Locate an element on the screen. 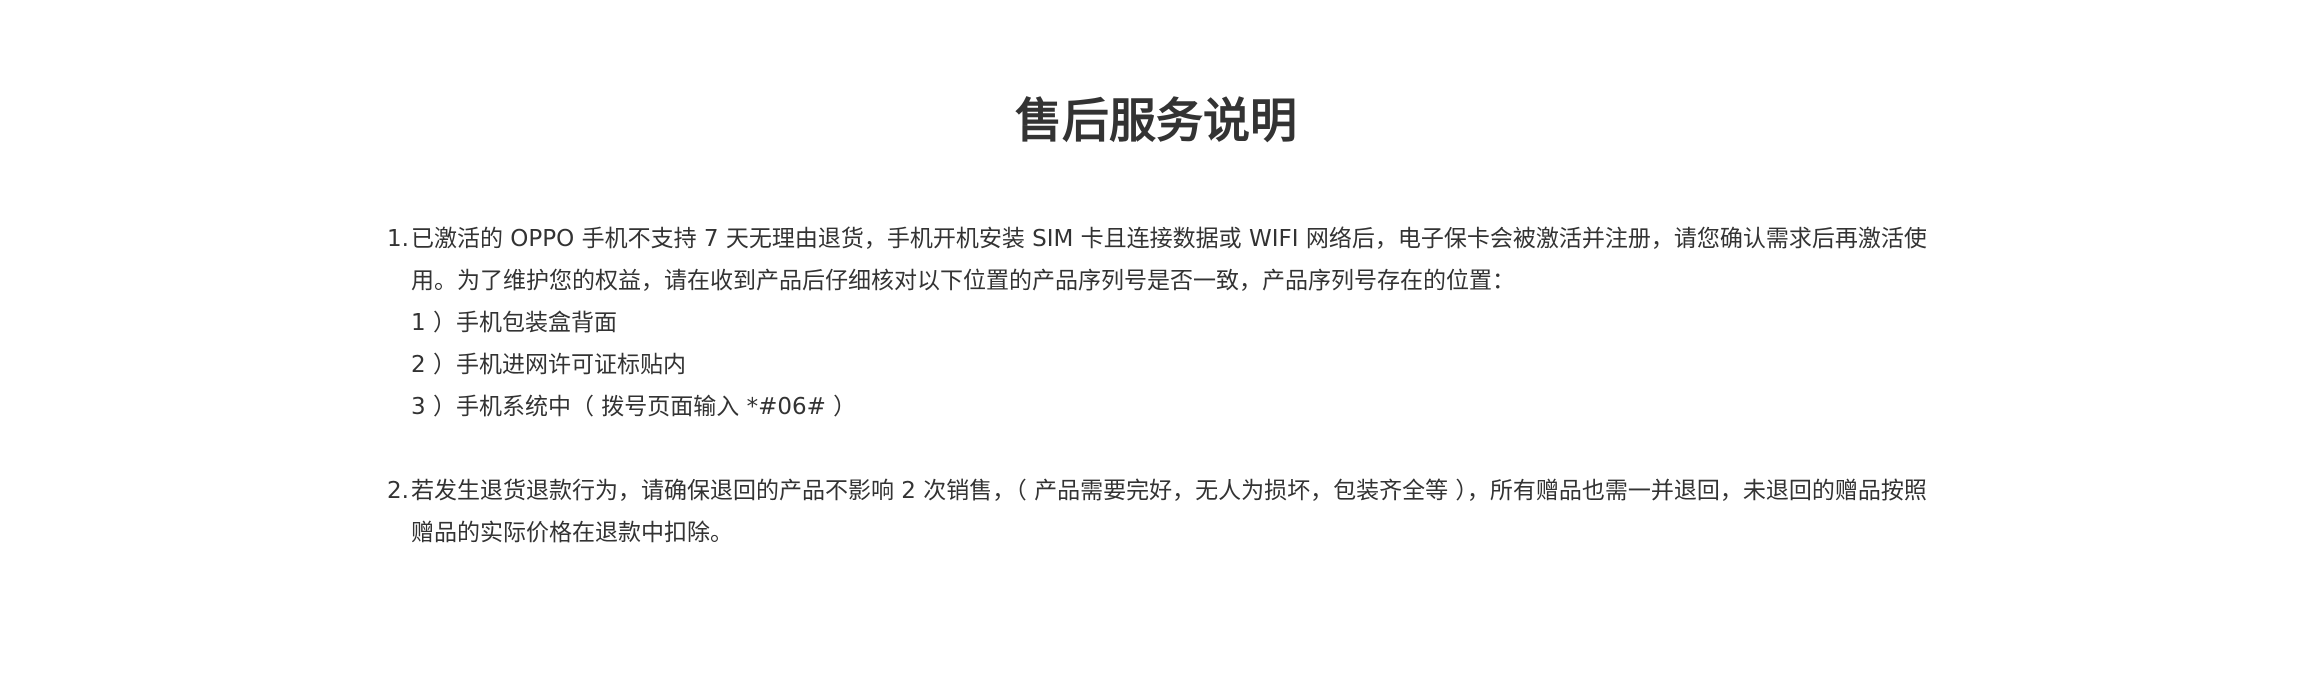  list-item: 1 ）手机包装盒背面 is located at coordinates (514, 323).